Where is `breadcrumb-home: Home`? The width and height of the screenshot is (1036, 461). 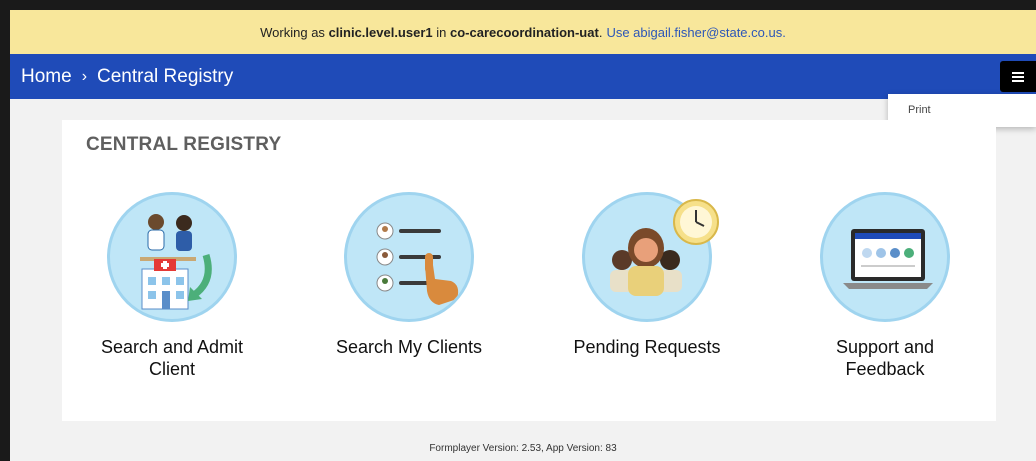
breadcrumb-home: Home is located at coordinates (46, 77).